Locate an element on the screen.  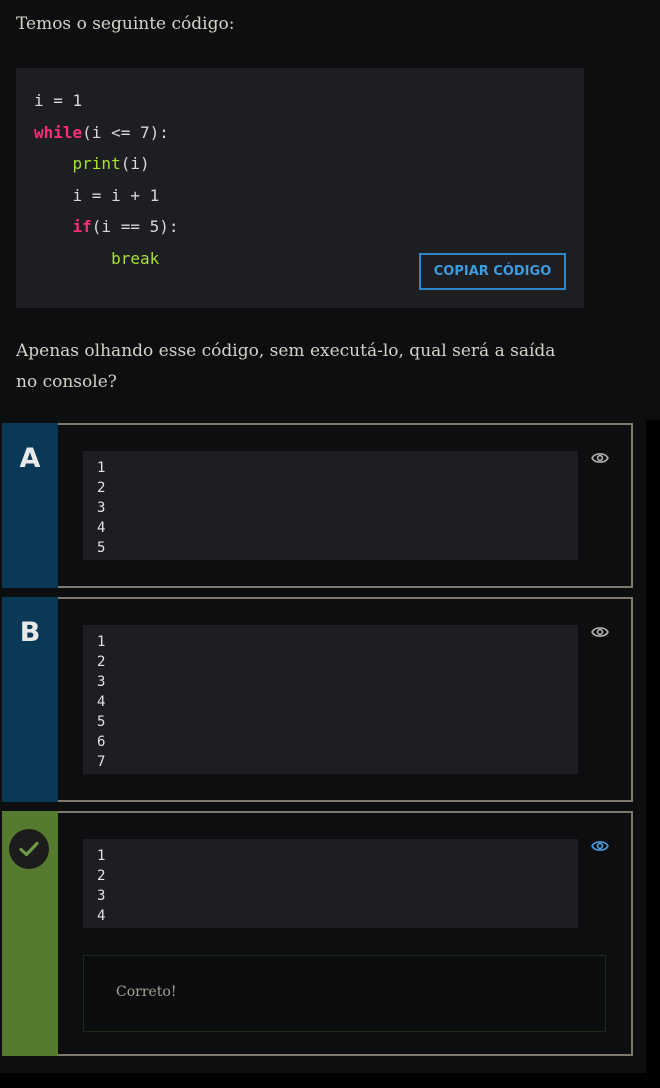
code-line: 6 is located at coordinates (101, 742).